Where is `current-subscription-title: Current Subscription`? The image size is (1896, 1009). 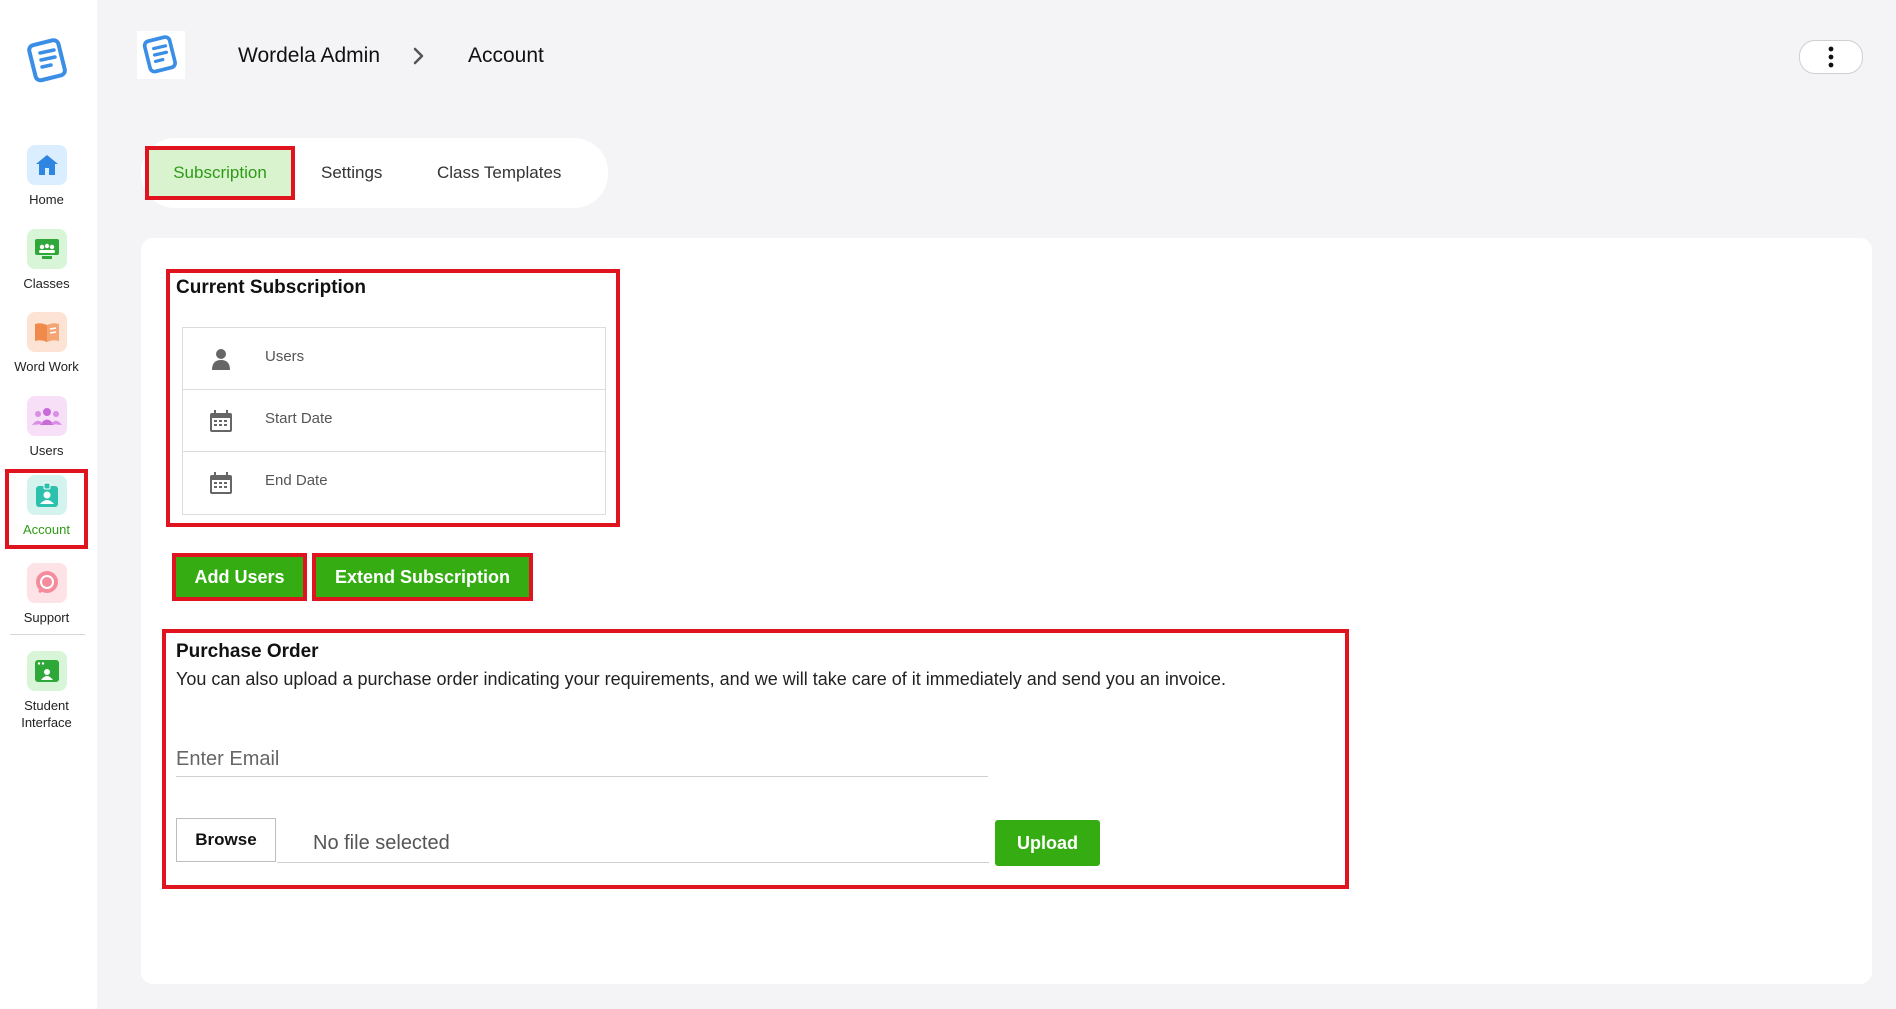 current-subscription-title: Current Subscription is located at coordinates (271, 287).